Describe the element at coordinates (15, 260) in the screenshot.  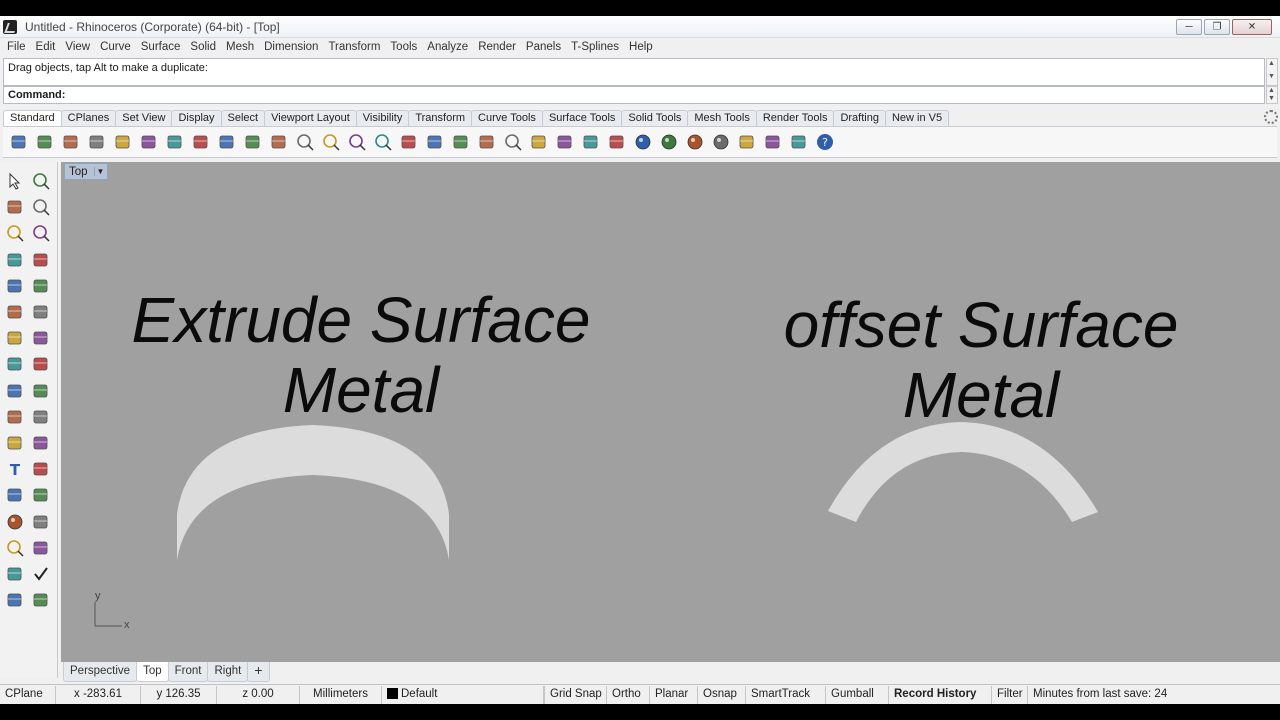
I see `polygon-icon` at that location.